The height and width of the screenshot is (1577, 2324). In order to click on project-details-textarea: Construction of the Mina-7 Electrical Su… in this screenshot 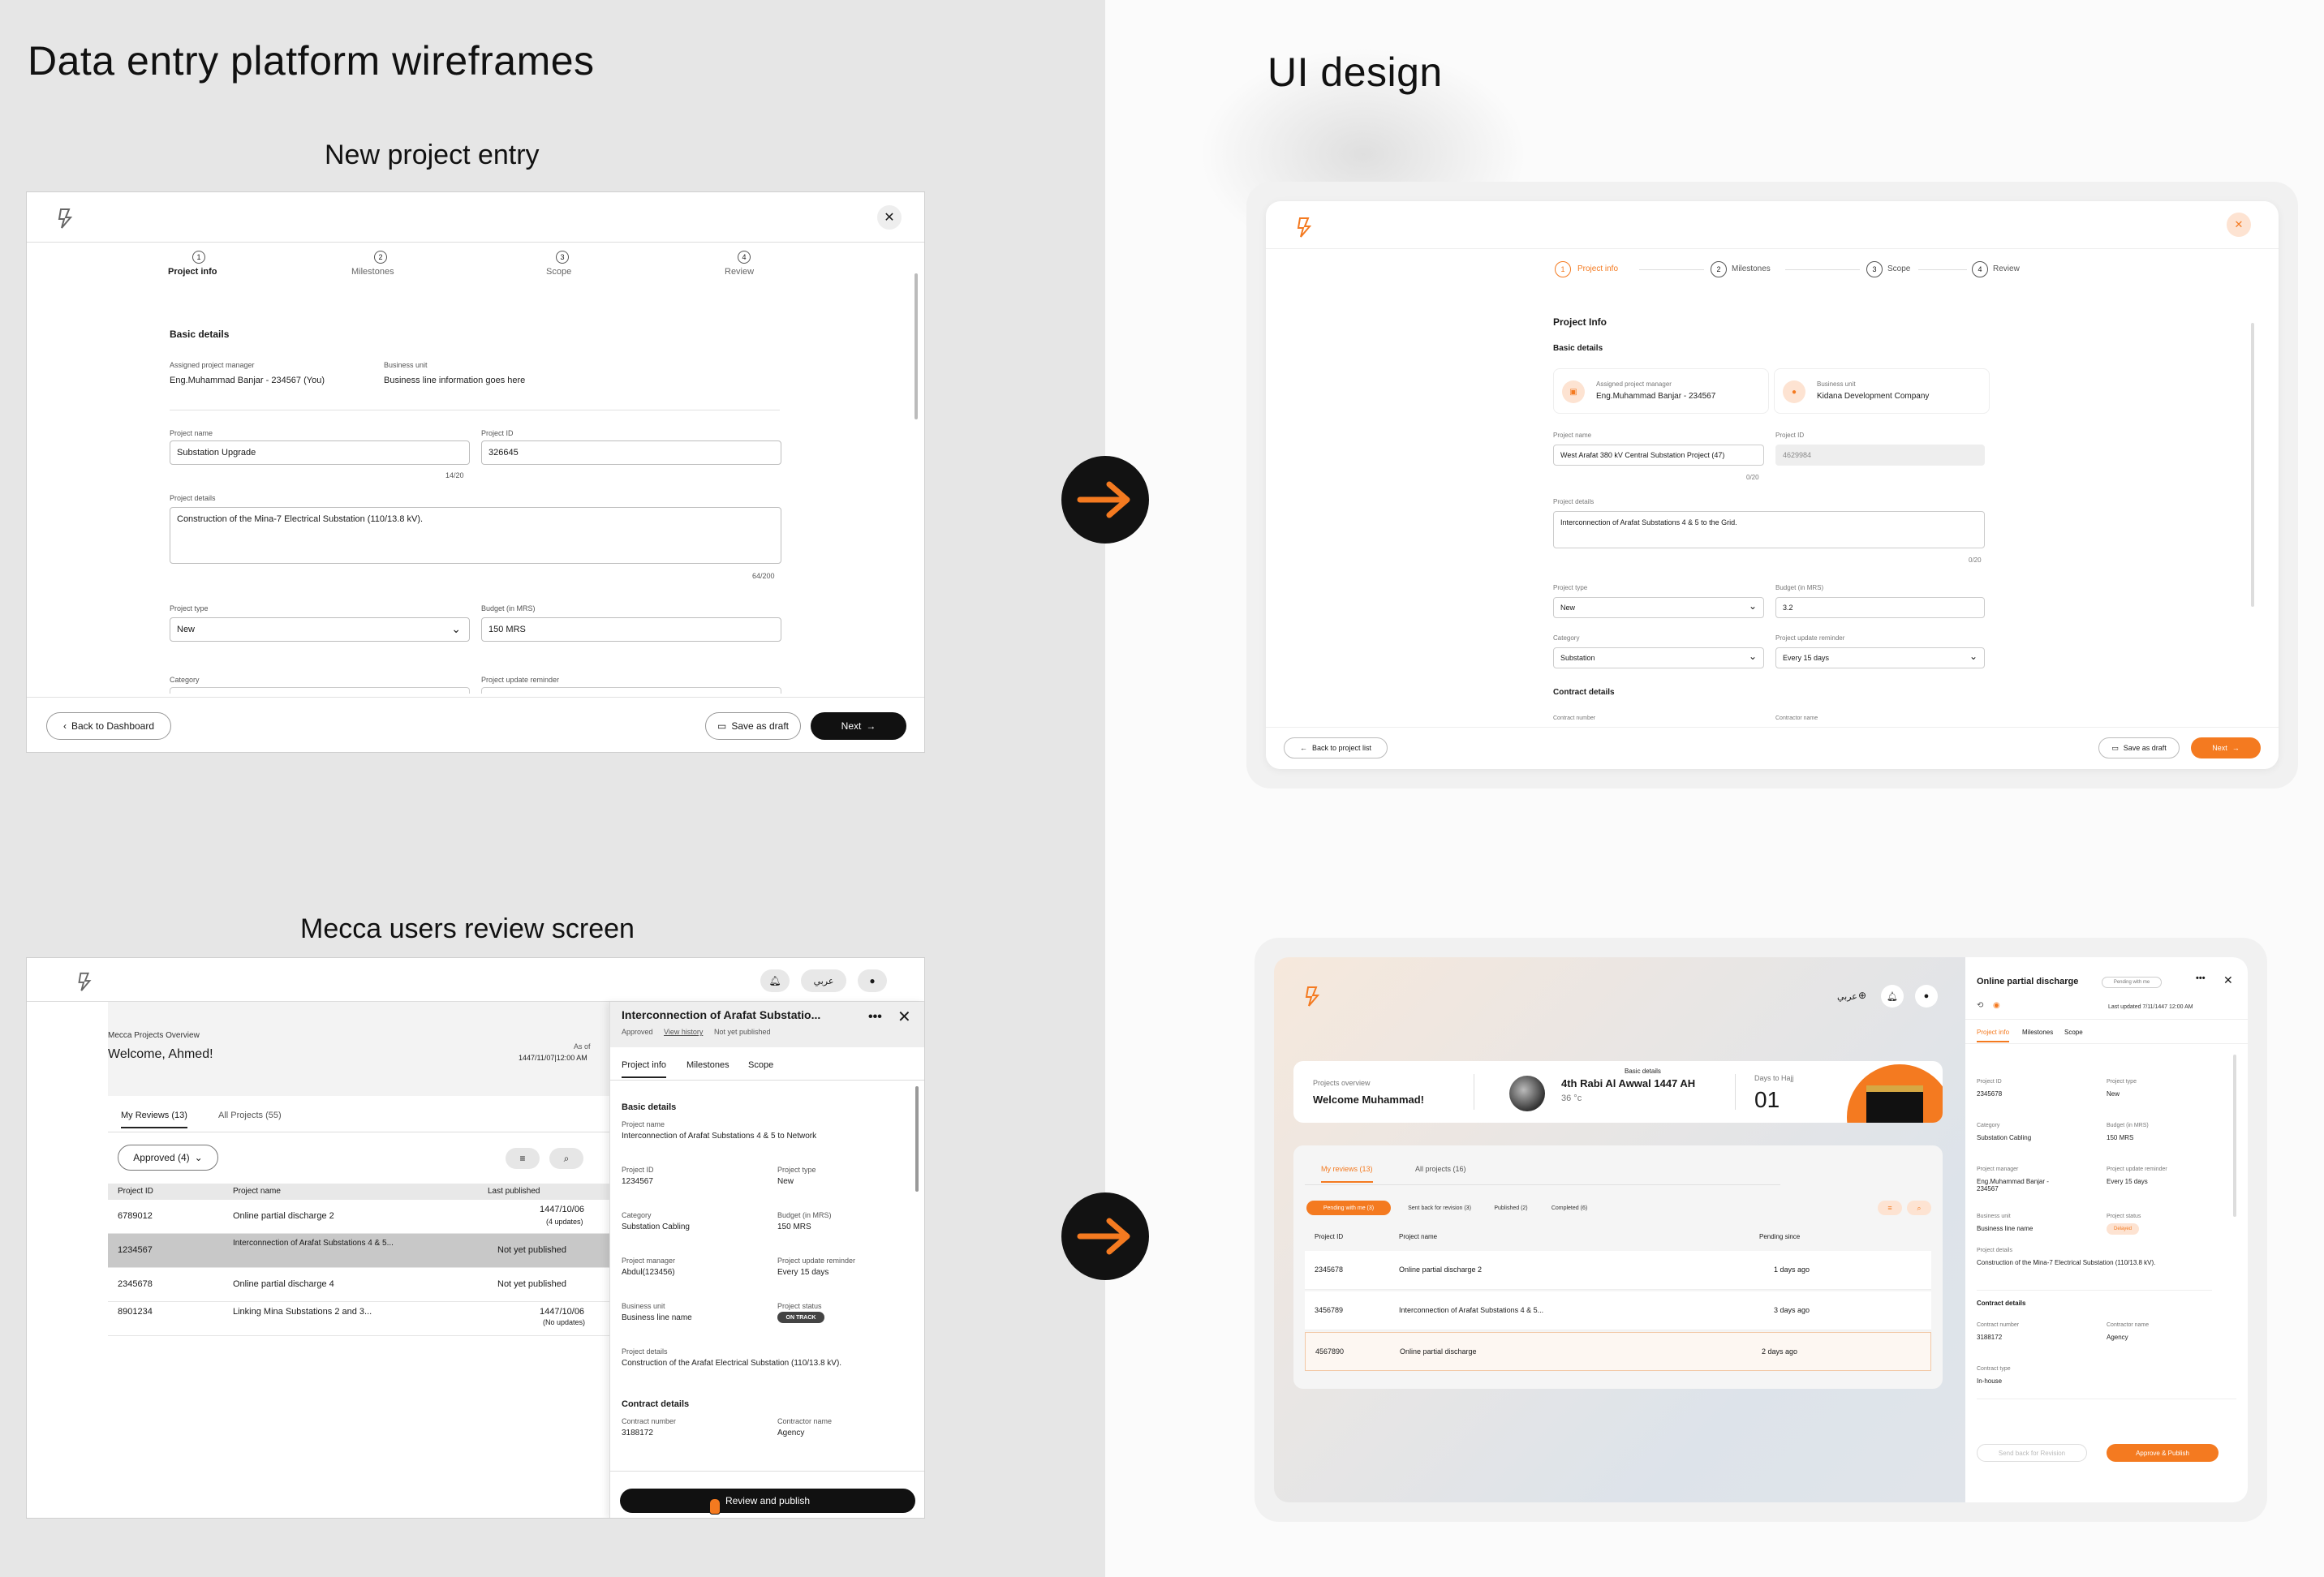, I will do `click(475, 535)`.